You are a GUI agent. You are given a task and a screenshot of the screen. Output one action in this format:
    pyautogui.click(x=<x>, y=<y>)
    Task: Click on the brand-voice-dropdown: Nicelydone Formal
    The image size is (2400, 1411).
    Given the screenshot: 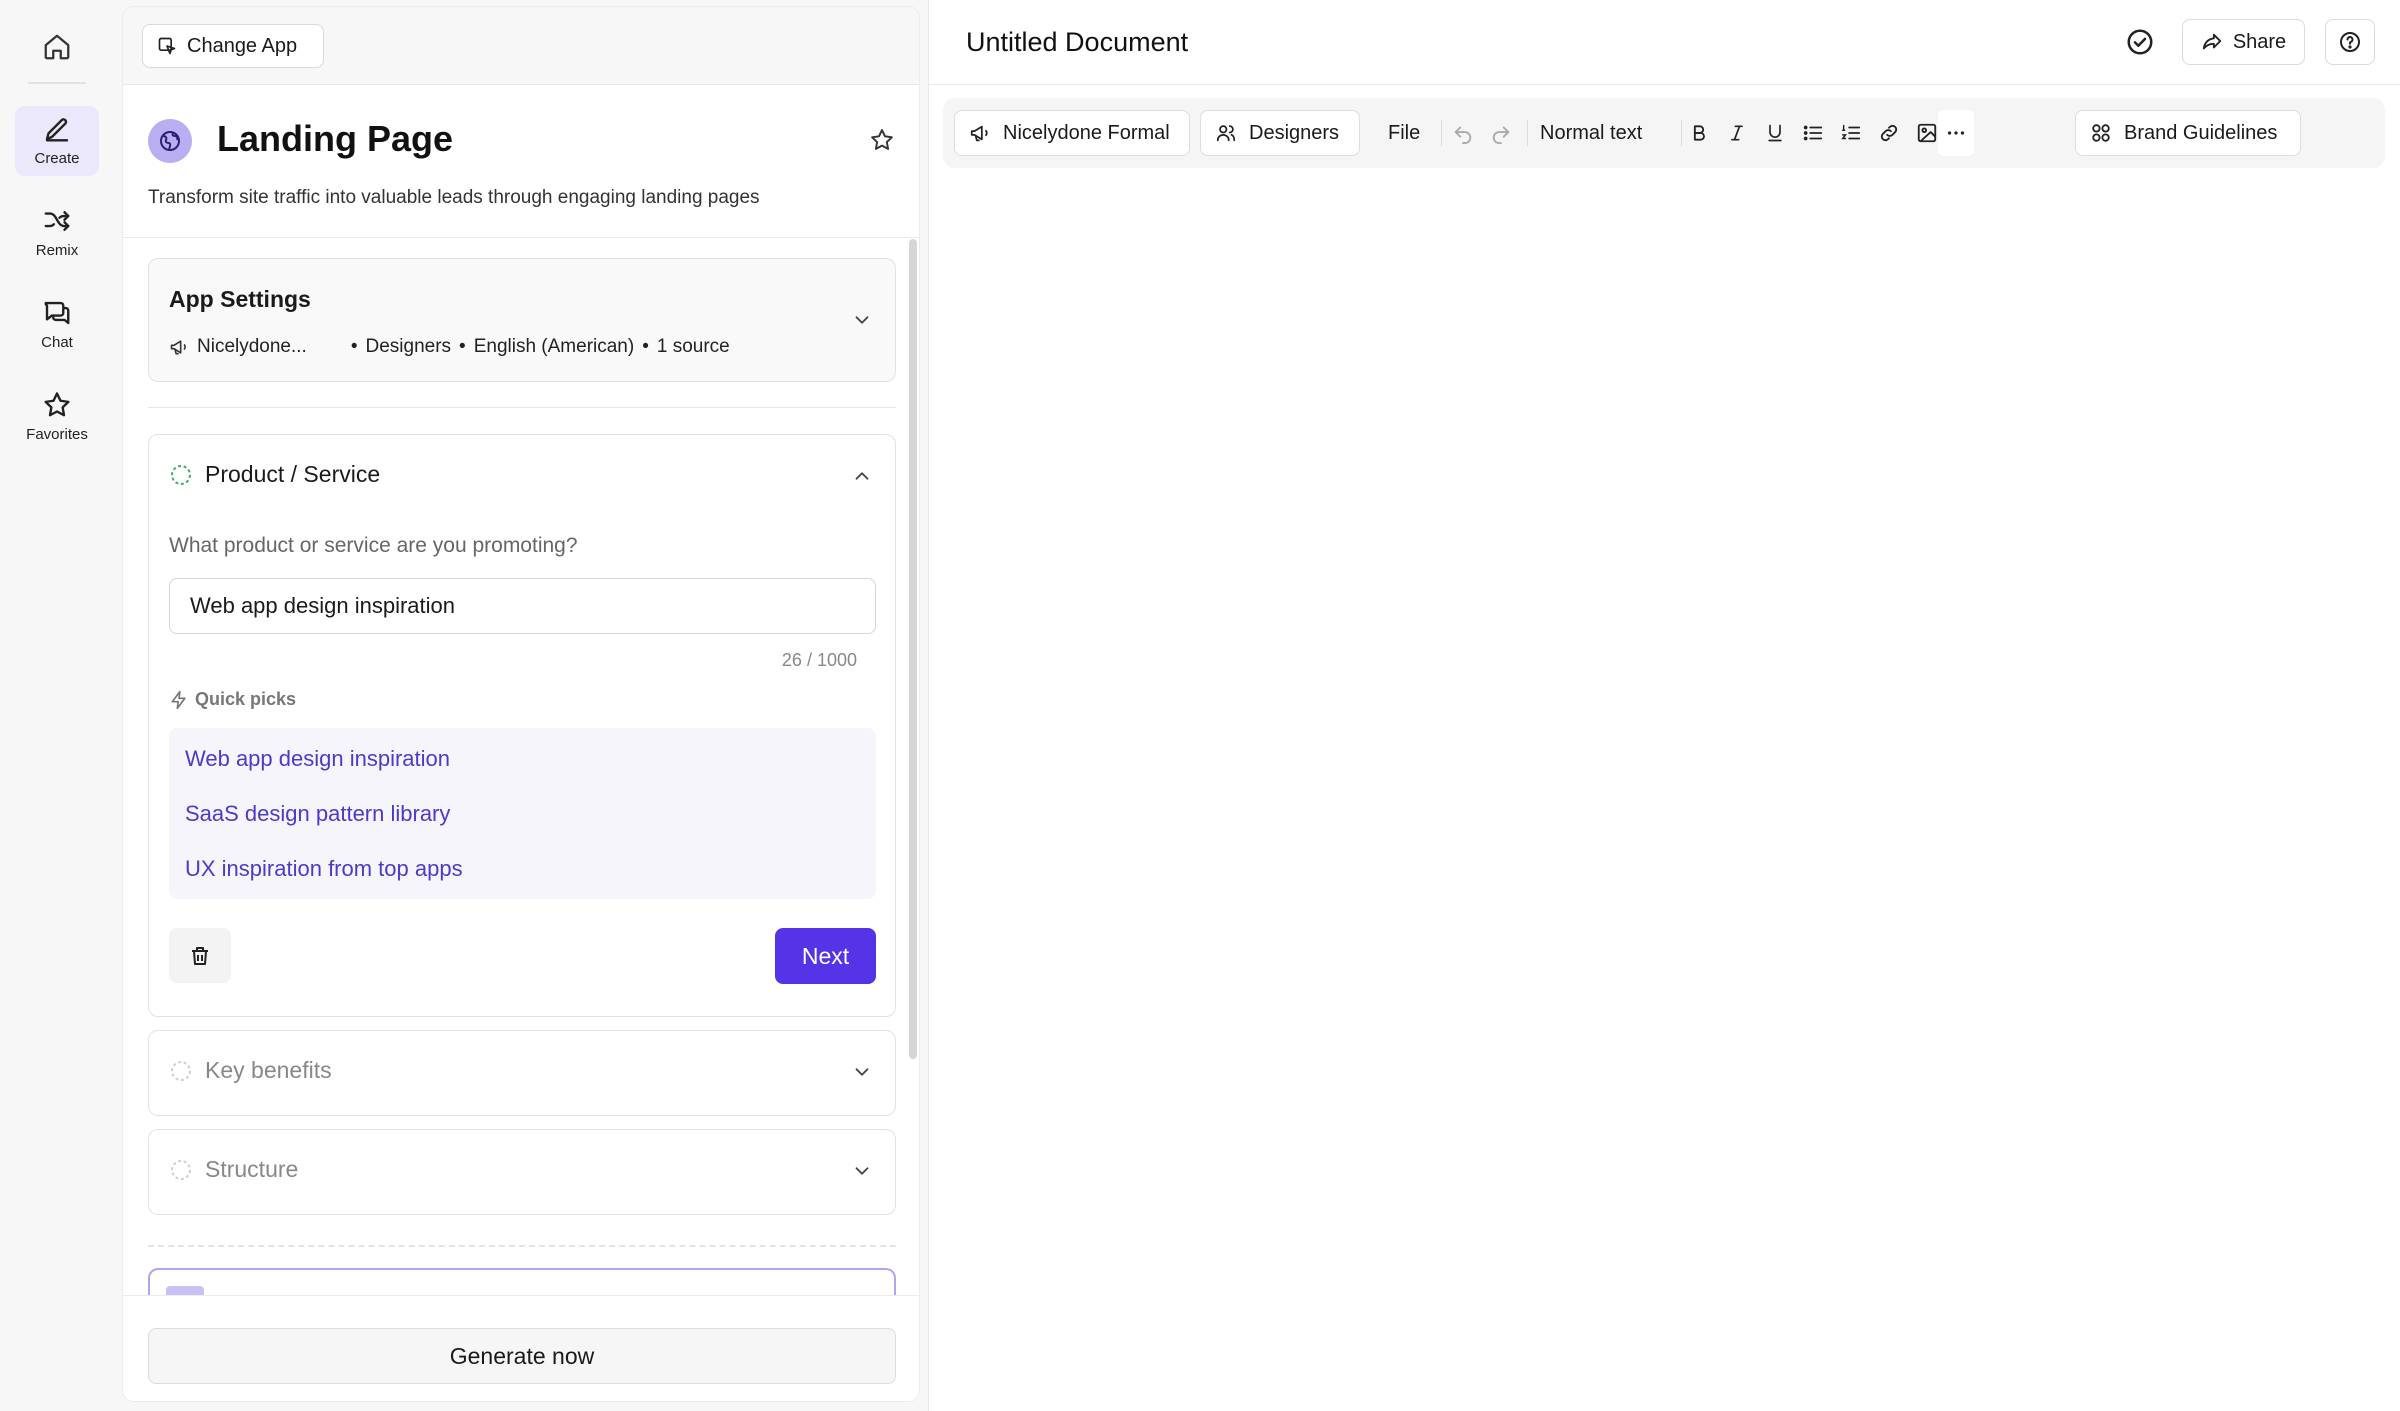 What is the action you would take?
    pyautogui.click(x=1072, y=133)
    